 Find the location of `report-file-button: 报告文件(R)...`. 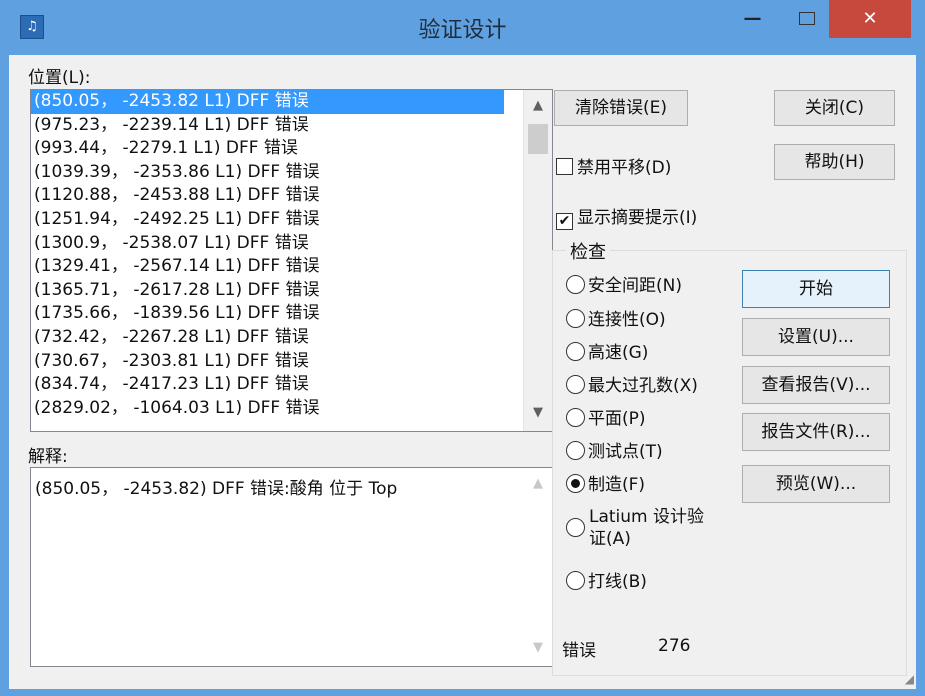

report-file-button: 报告文件(R)... is located at coordinates (816, 432).